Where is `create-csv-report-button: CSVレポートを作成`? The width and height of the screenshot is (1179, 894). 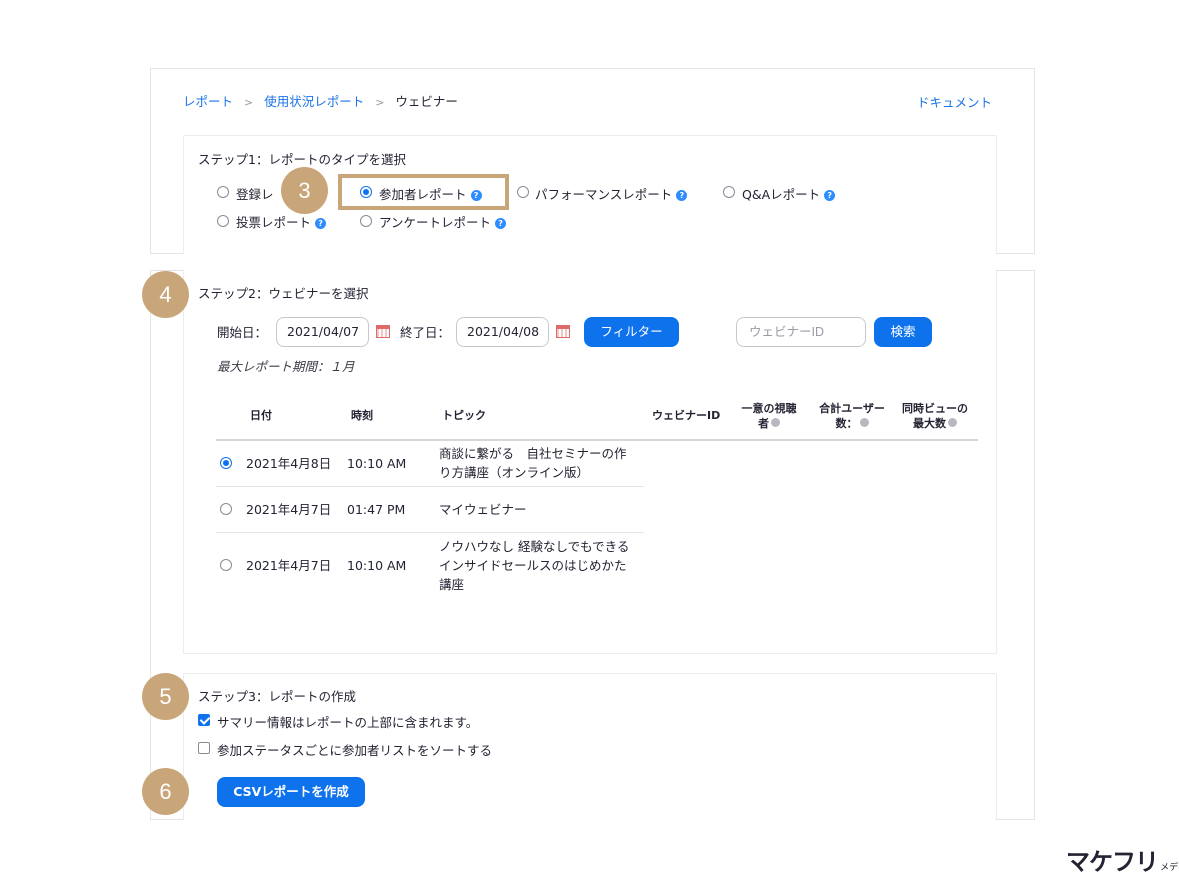
create-csv-report-button: CSVレポートを作成 is located at coordinates (291, 792).